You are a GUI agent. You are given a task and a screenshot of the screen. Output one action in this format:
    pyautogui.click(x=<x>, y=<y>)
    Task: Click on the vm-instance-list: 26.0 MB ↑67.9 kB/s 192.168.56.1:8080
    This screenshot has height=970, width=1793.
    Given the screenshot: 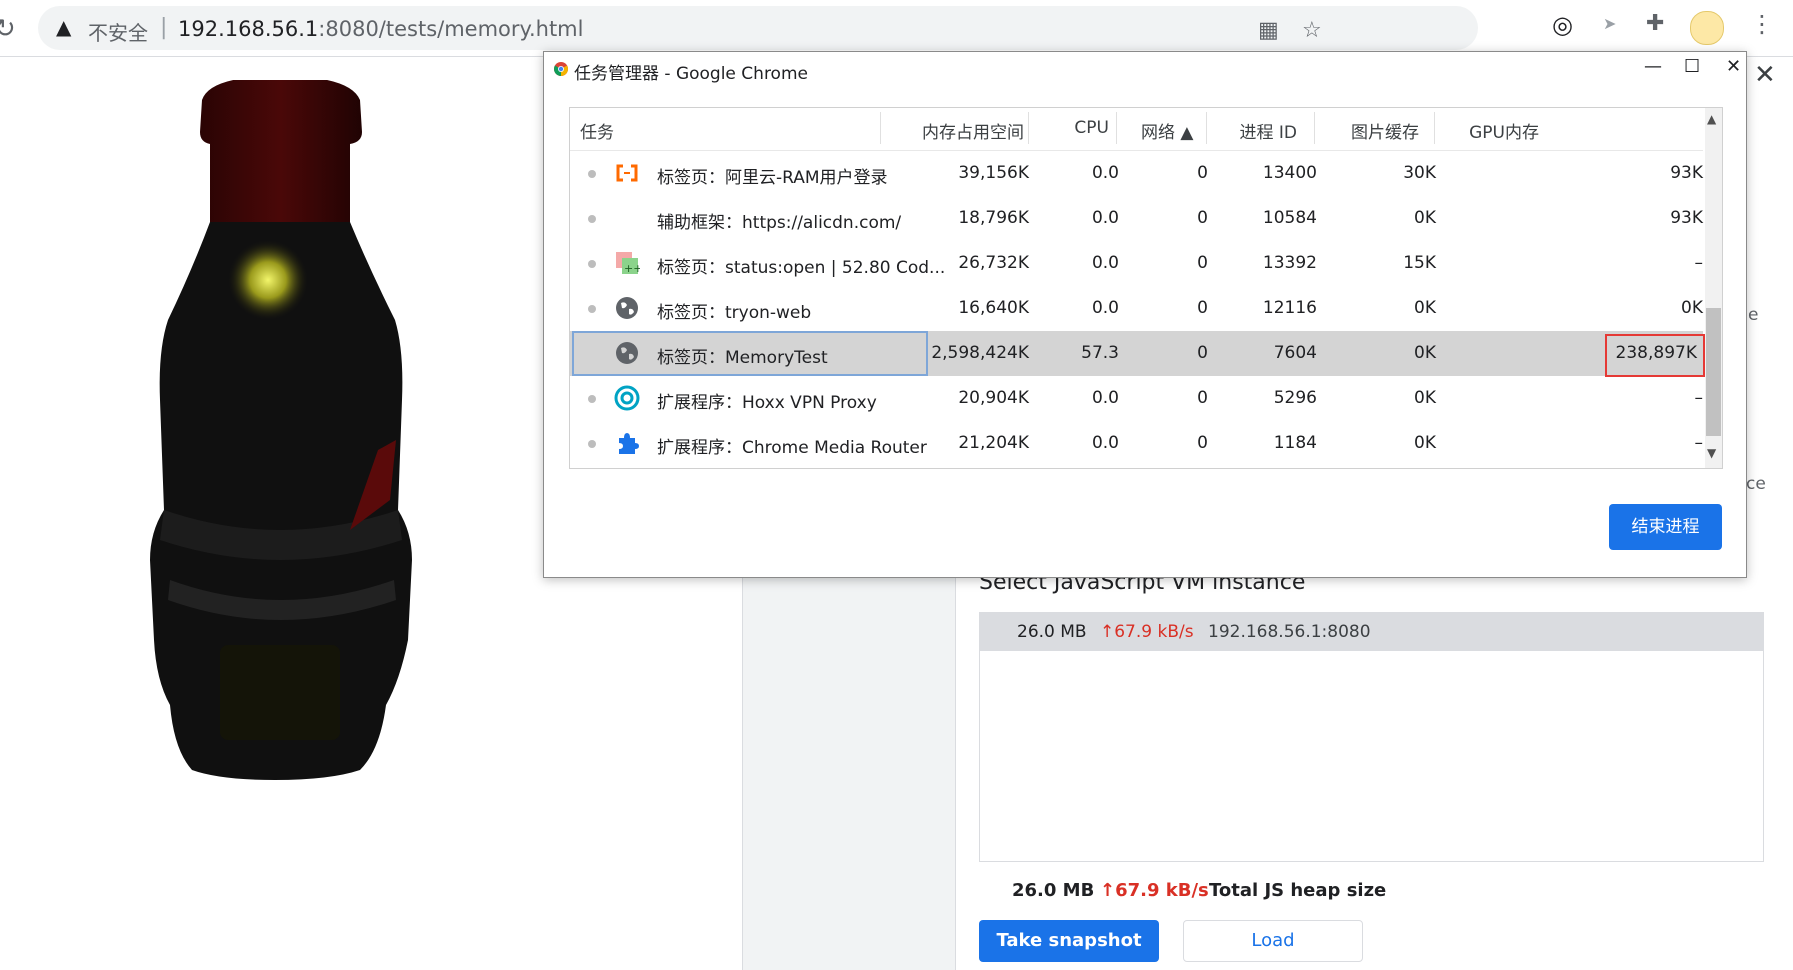 What is the action you would take?
    pyautogui.click(x=1371, y=737)
    